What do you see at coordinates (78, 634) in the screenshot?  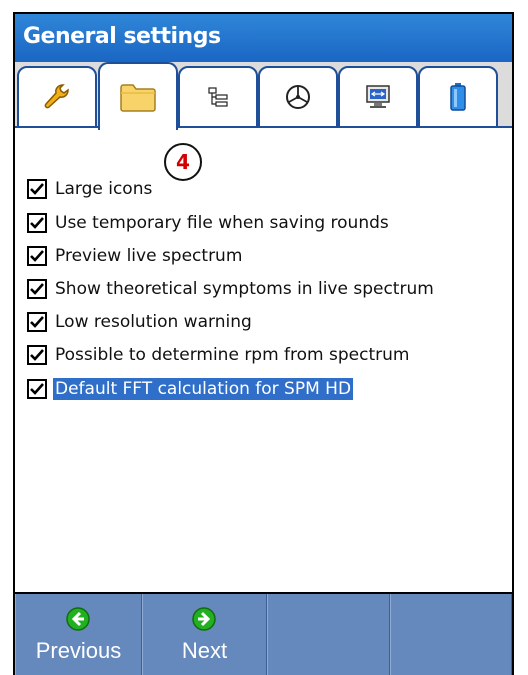 I see `previous-button: Previous` at bounding box center [78, 634].